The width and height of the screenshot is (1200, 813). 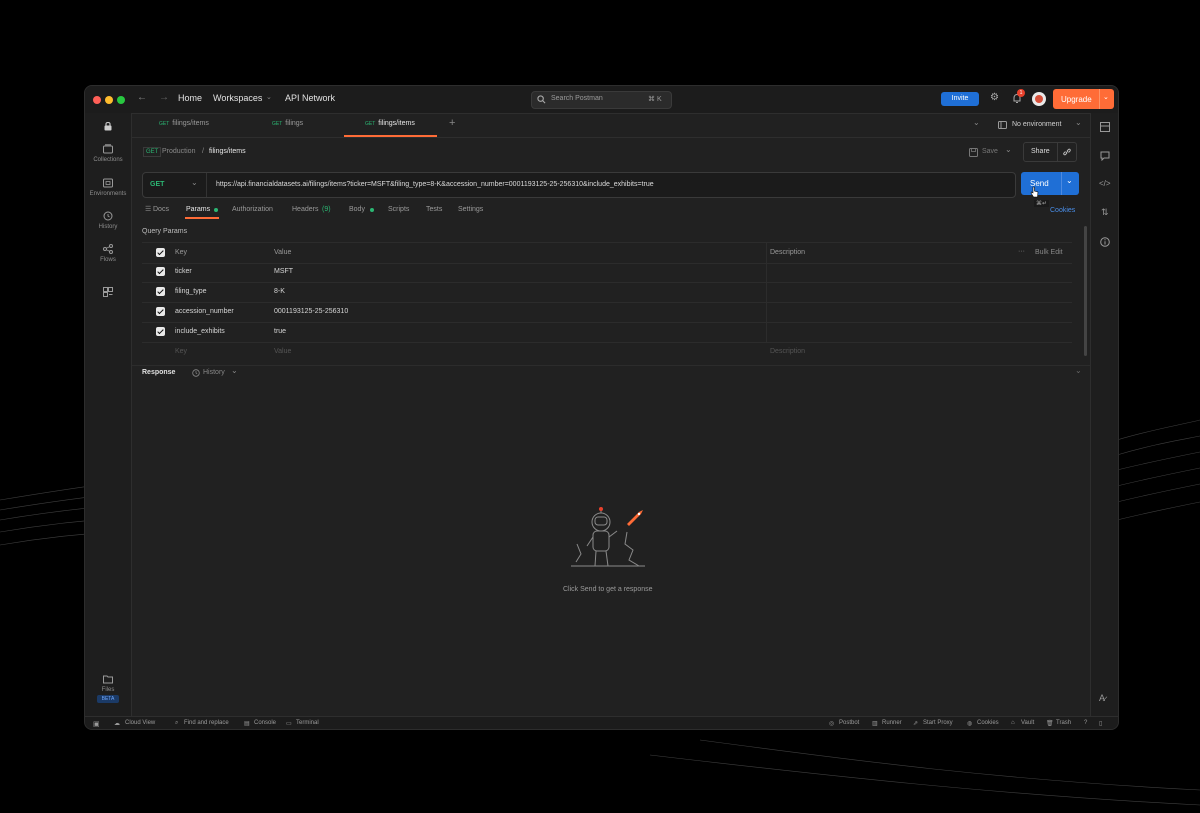 I want to click on find-replace-button: Find and replace, so click(x=206, y=723).